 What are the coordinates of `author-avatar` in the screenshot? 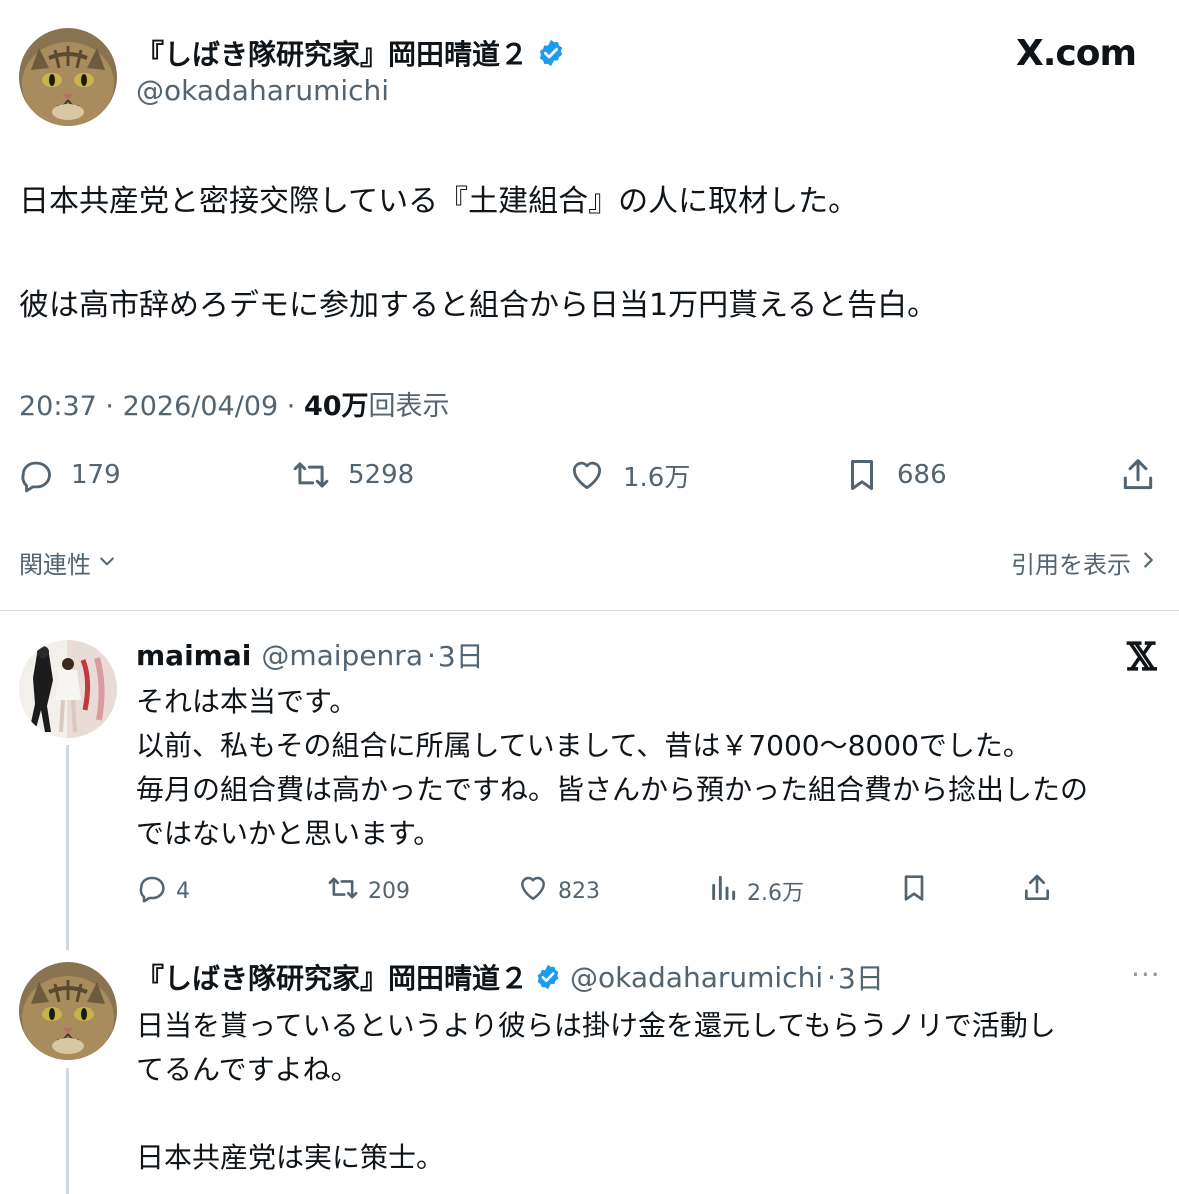 It's located at (68, 77).